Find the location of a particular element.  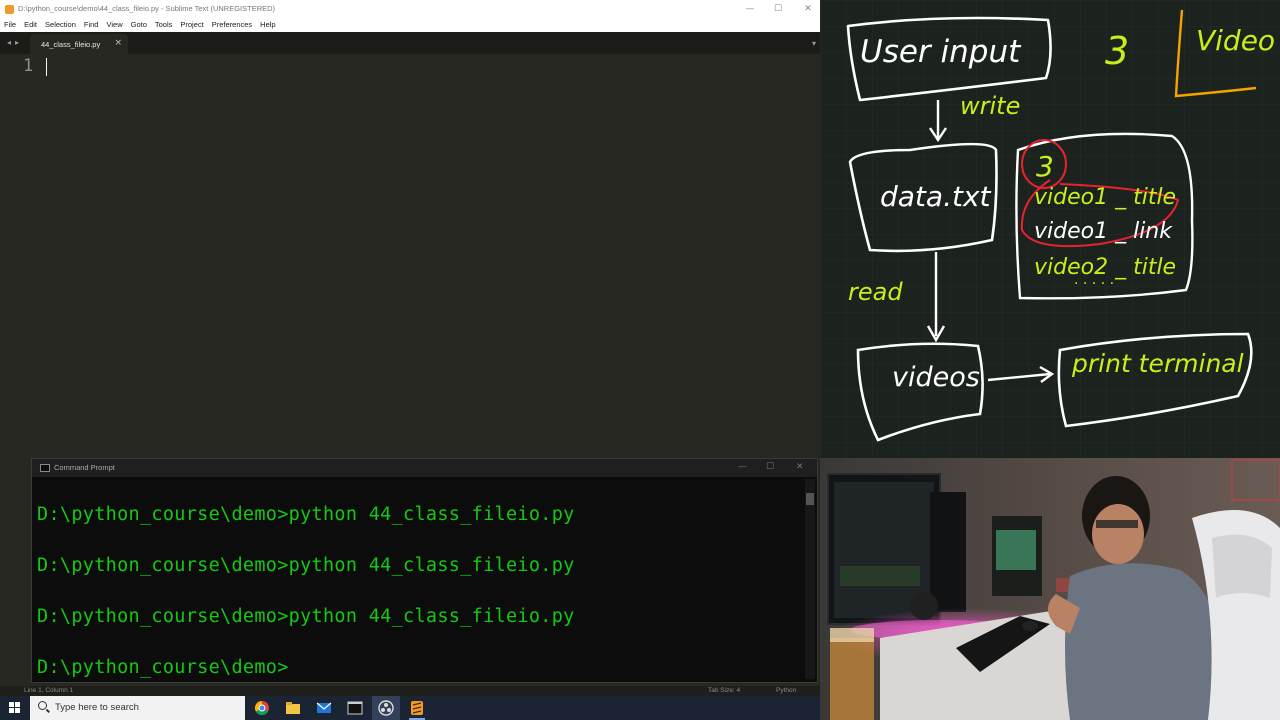

menu-view: View is located at coordinates (114, 25).